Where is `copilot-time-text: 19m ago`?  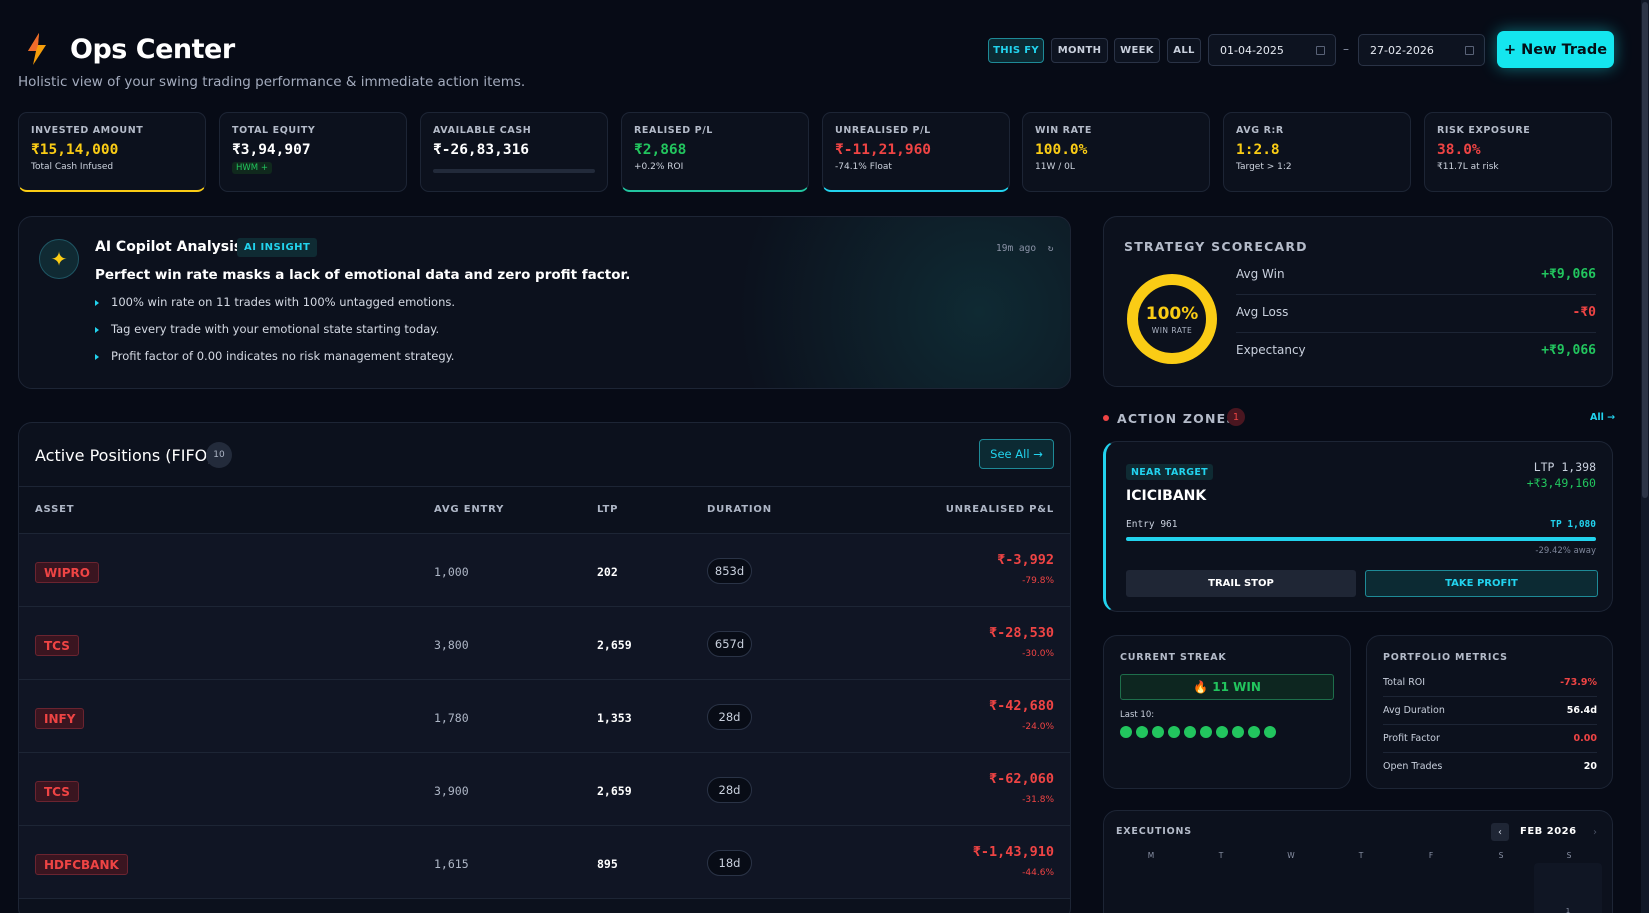
copilot-time-text: 19m ago is located at coordinates (1016, 248).